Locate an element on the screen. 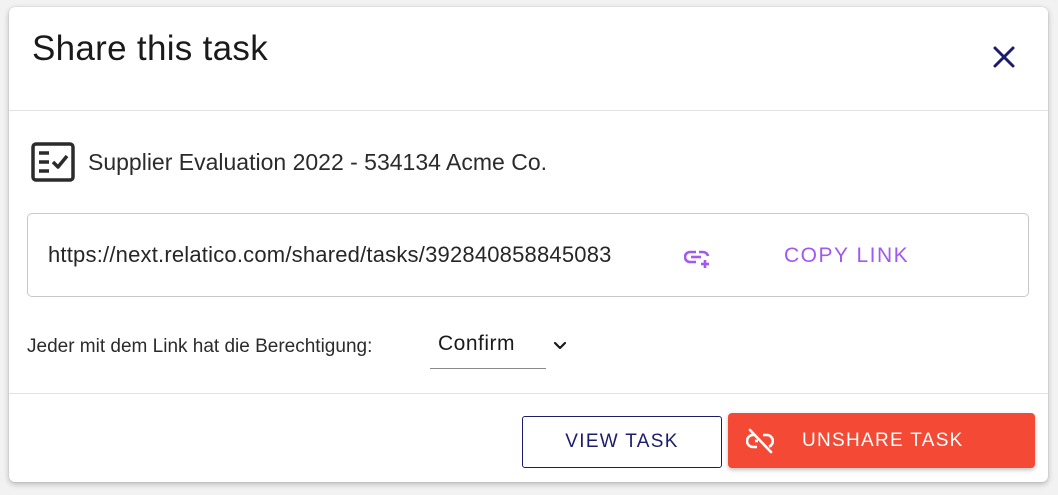 The width and height of the screenshot is (1058, 495). unshare-task-label: UNSHARE TASK is located at coordinates (883, 440).